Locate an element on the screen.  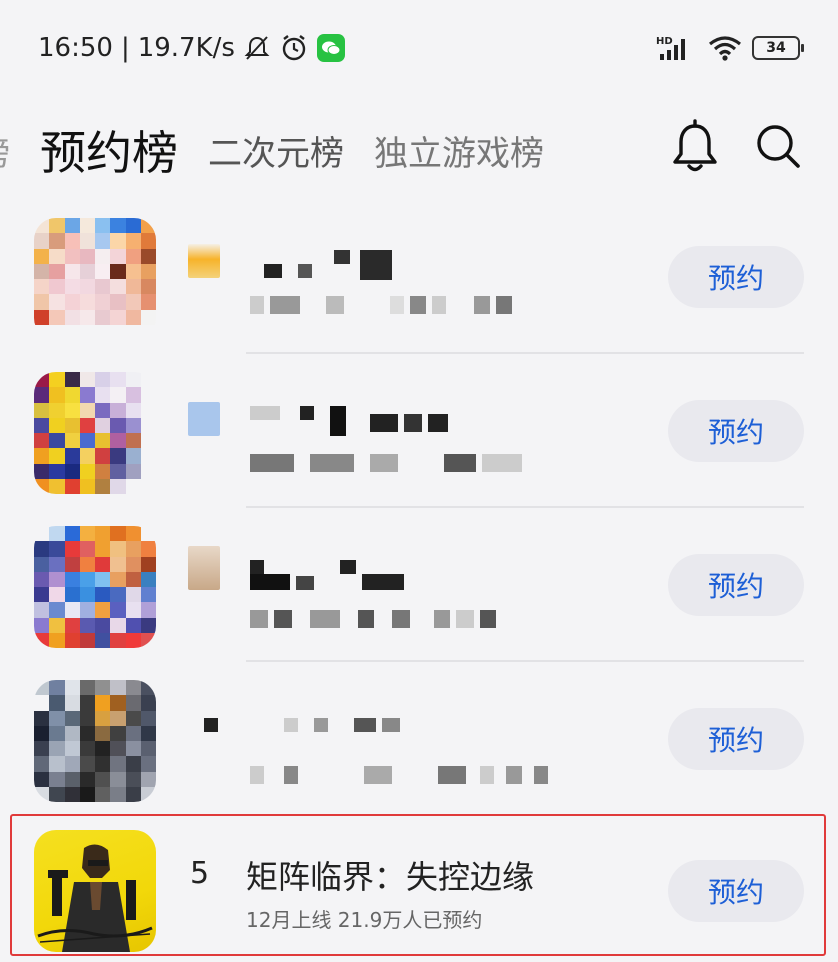
search-icon is located at coordinates (779, 147).